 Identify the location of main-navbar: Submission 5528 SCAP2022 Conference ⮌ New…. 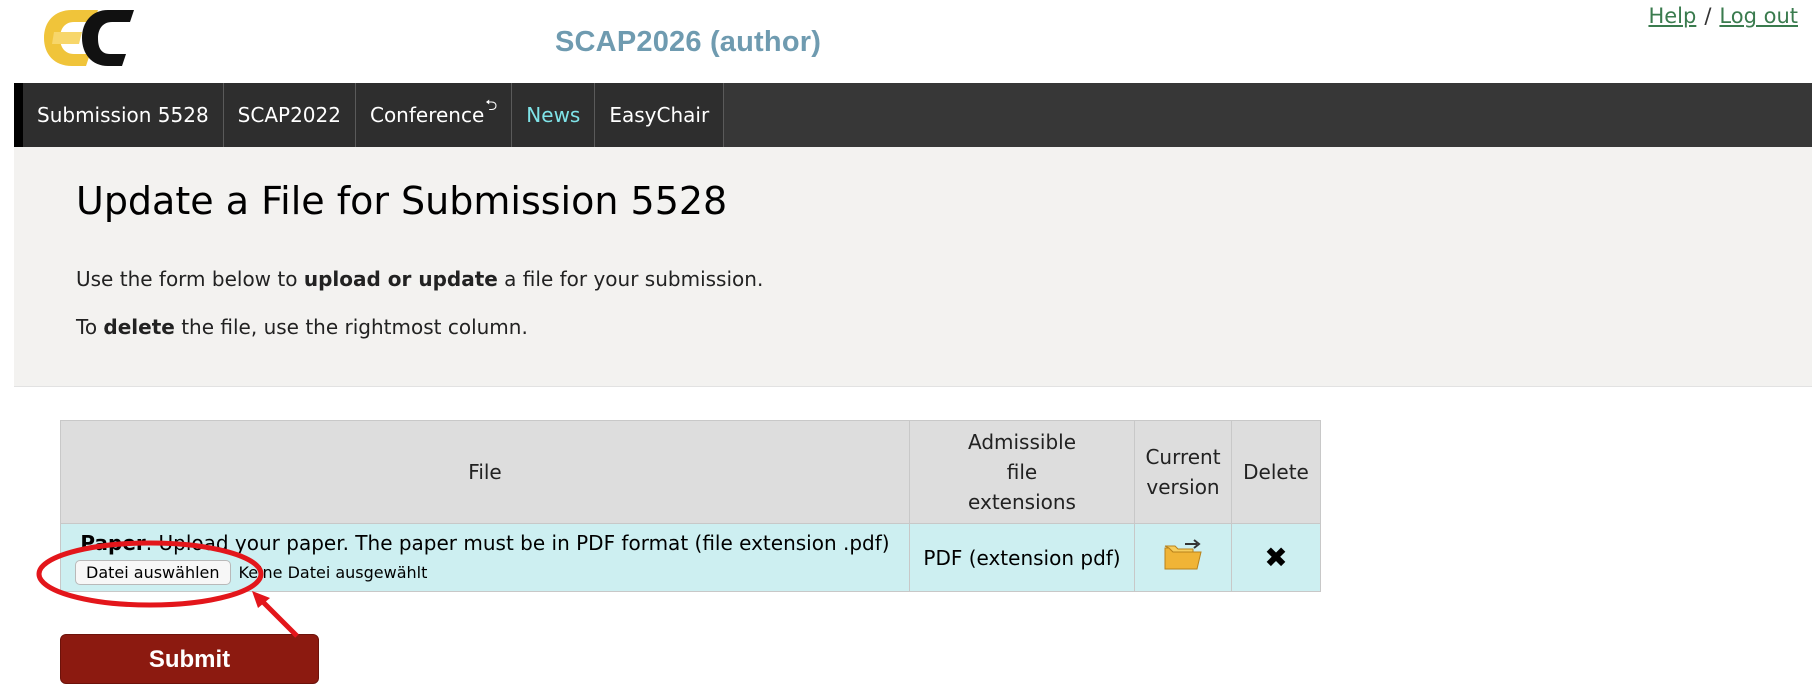
(913, 115).